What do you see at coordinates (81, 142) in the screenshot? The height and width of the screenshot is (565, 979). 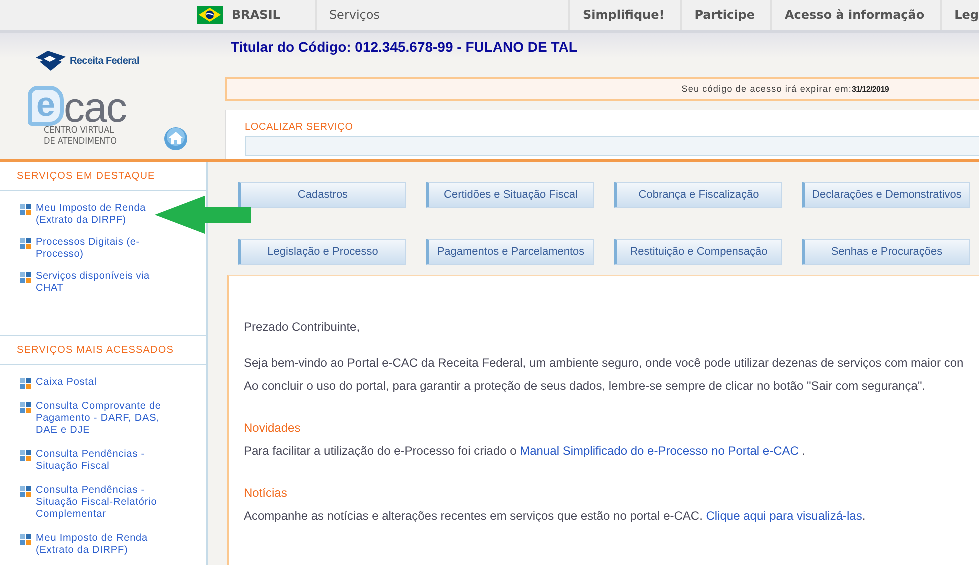 I see `logo-subtitle: DE ATENDIMENTO` at bounding box center [81, 142].